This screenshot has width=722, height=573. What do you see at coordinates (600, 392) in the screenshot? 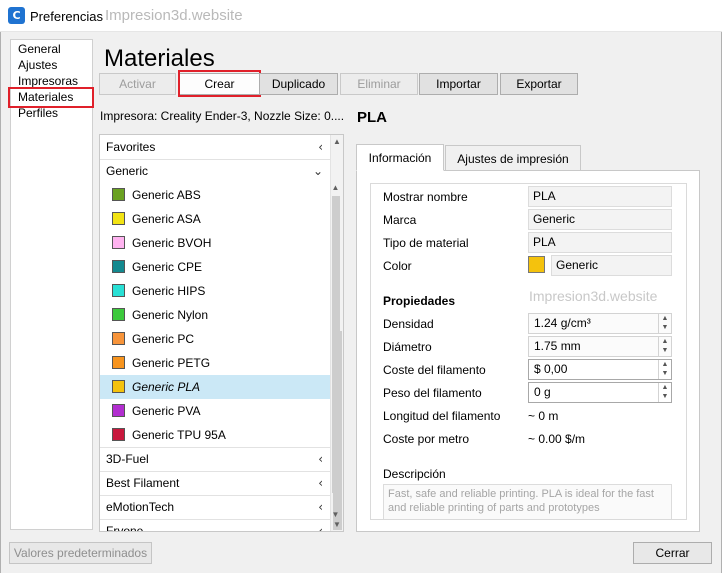
I see `peso-filamento-stepper: 0 g ▲ ▼` at bounding box center [600, 392].